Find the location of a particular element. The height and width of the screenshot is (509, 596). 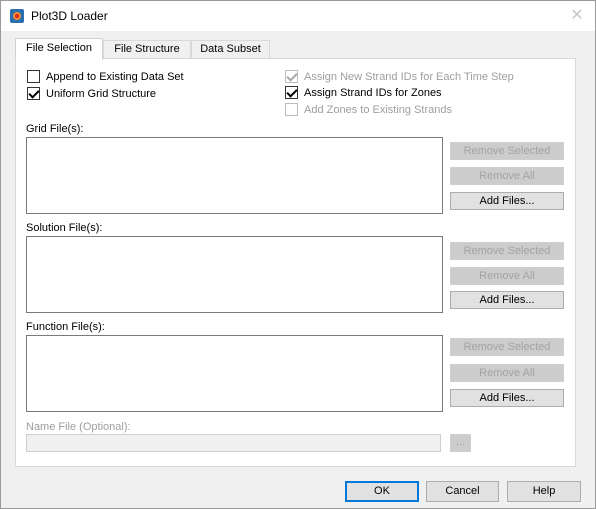

close-icon: ✕ is located at coordinates (577, 16).